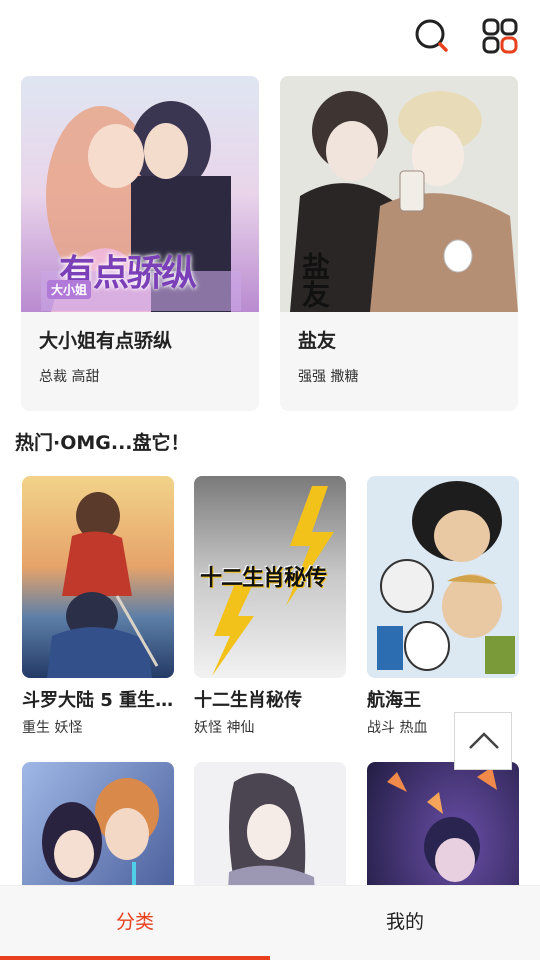 This screenshot has width=540, height=960. I want to click on comic-tags: 强强 撒糖, so click(328, 377).